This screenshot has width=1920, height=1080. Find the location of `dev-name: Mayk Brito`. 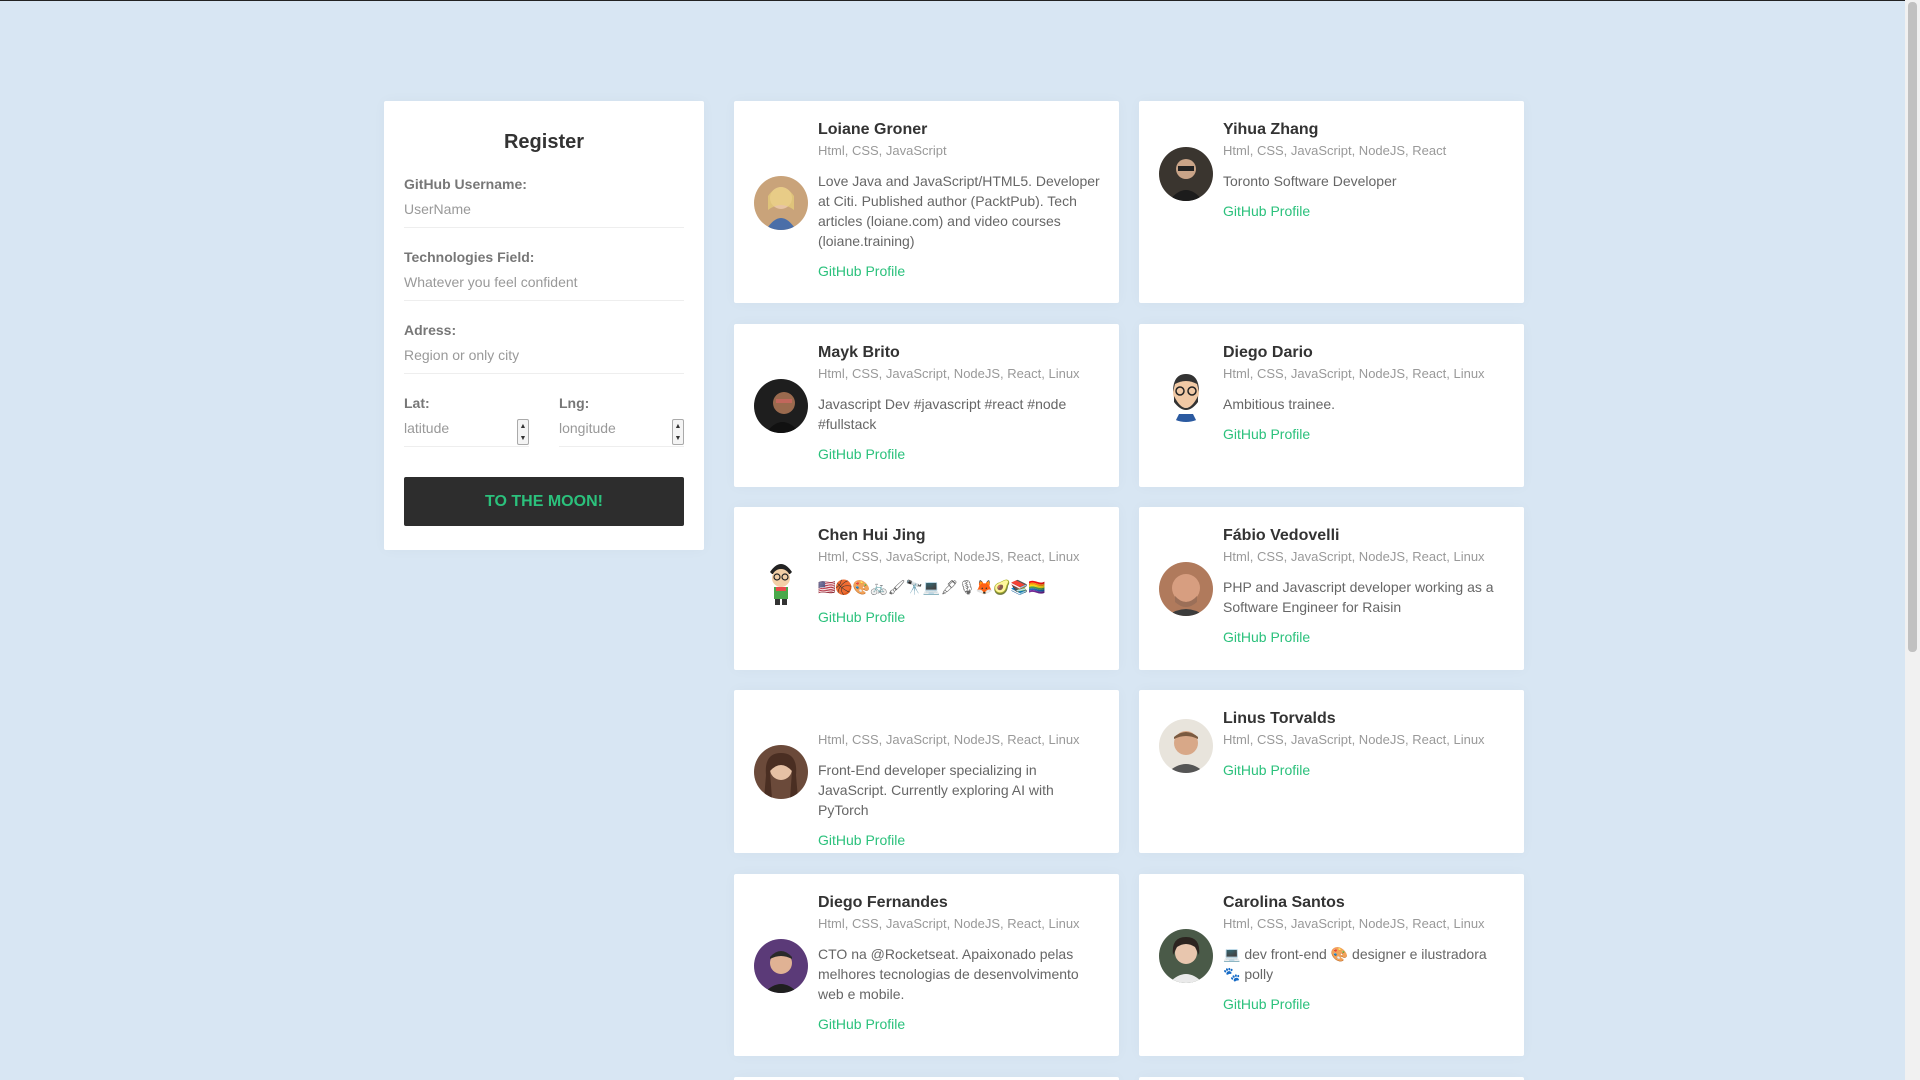

dev-name: Mayk Brito is located at coordinates (859, 352).